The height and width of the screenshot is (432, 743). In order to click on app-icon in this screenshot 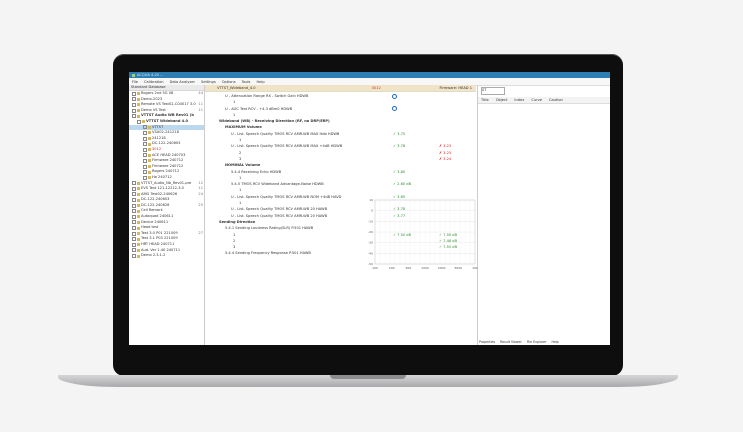, I will do `click(133, 75)`.